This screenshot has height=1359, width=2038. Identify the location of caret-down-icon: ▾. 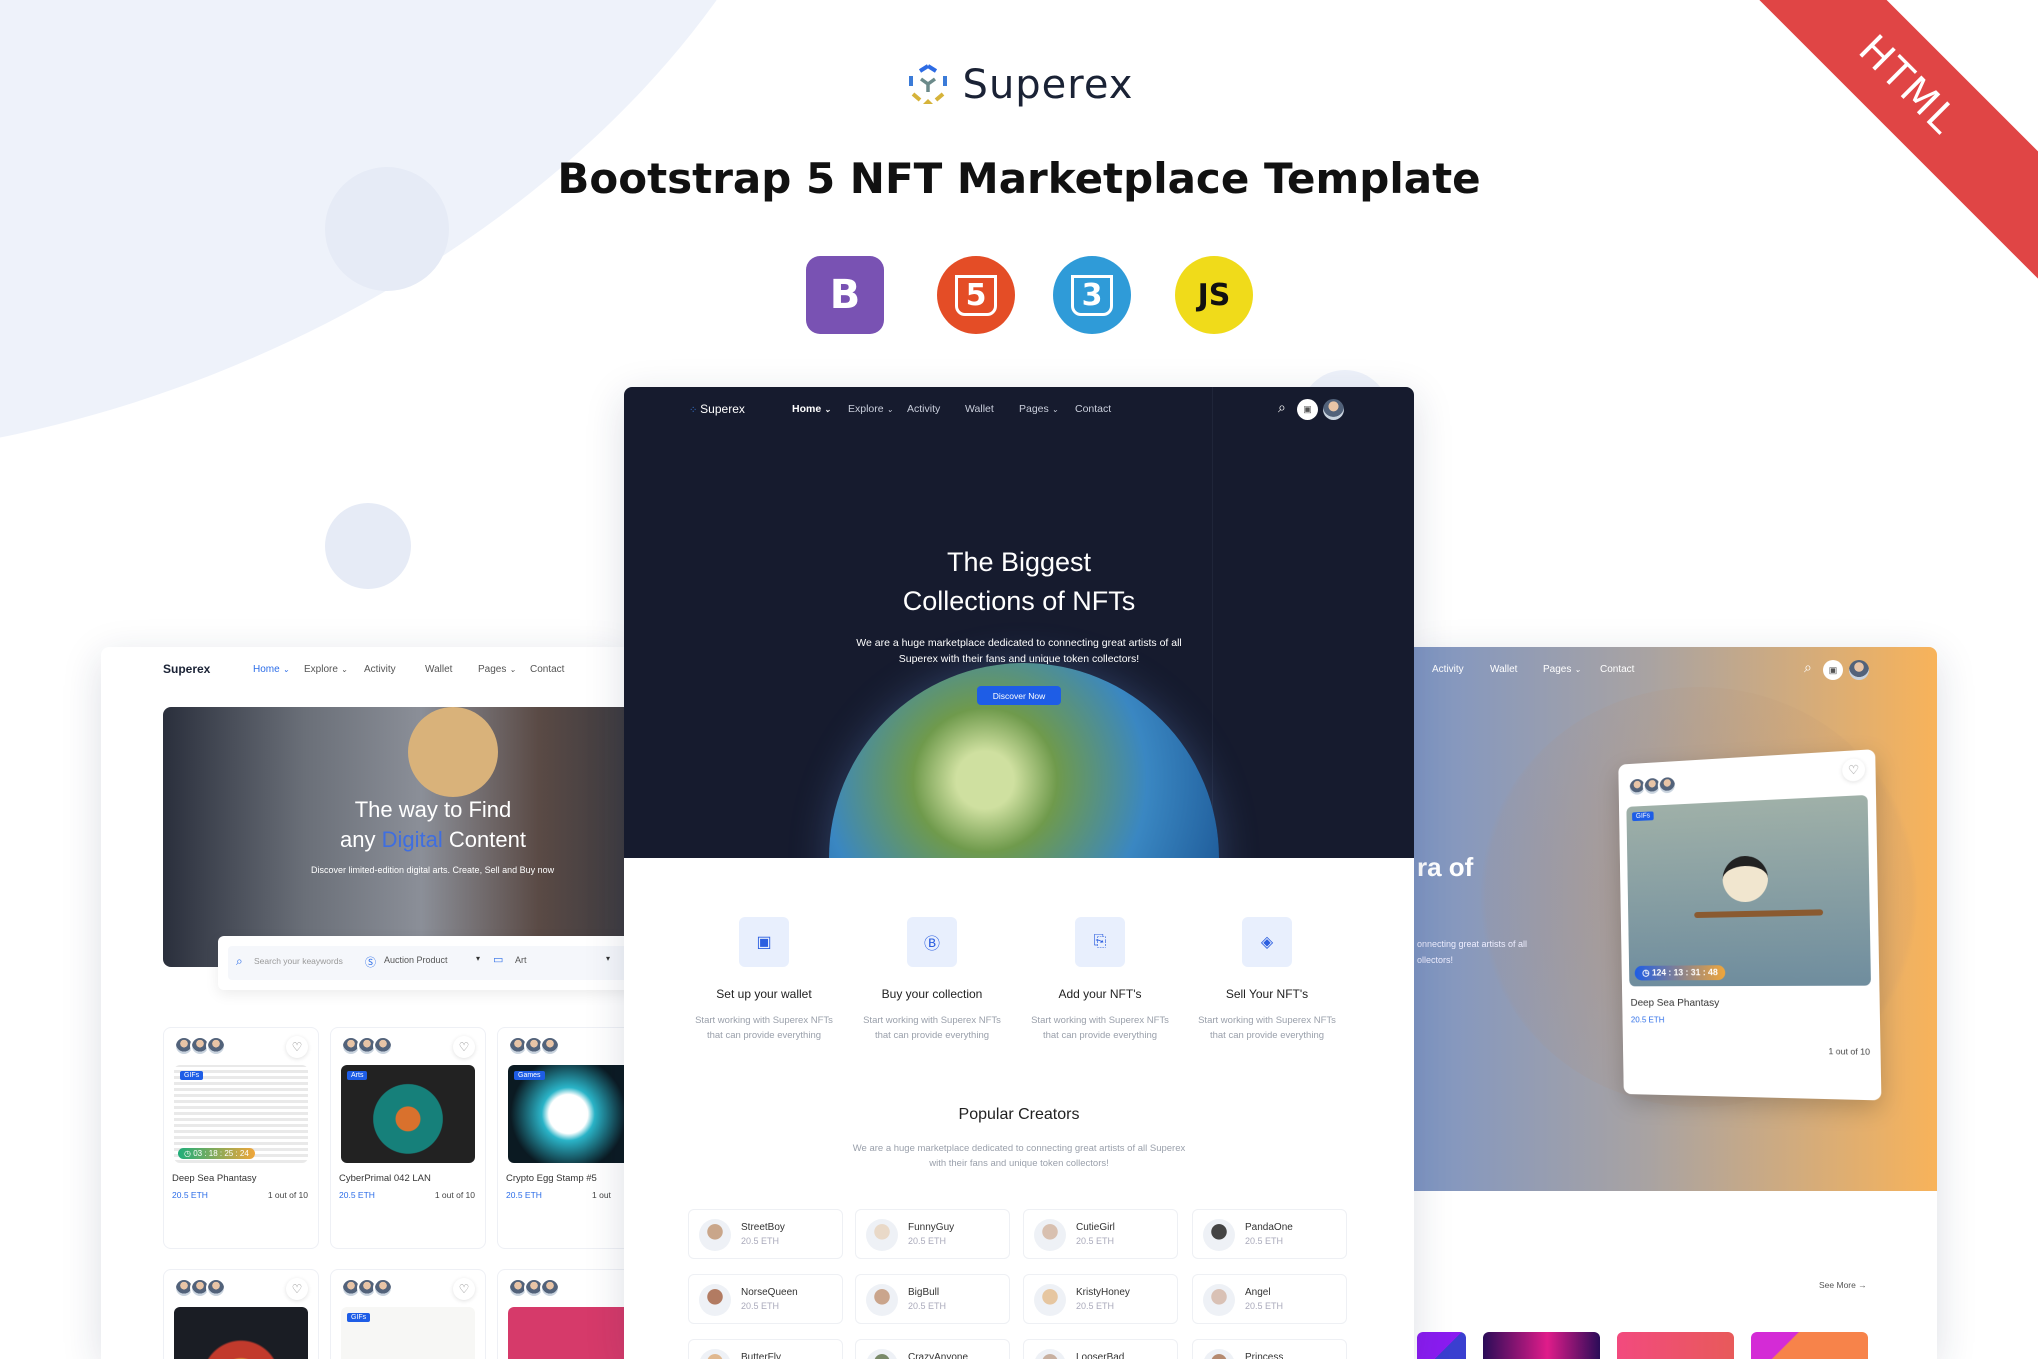
(478, 958).